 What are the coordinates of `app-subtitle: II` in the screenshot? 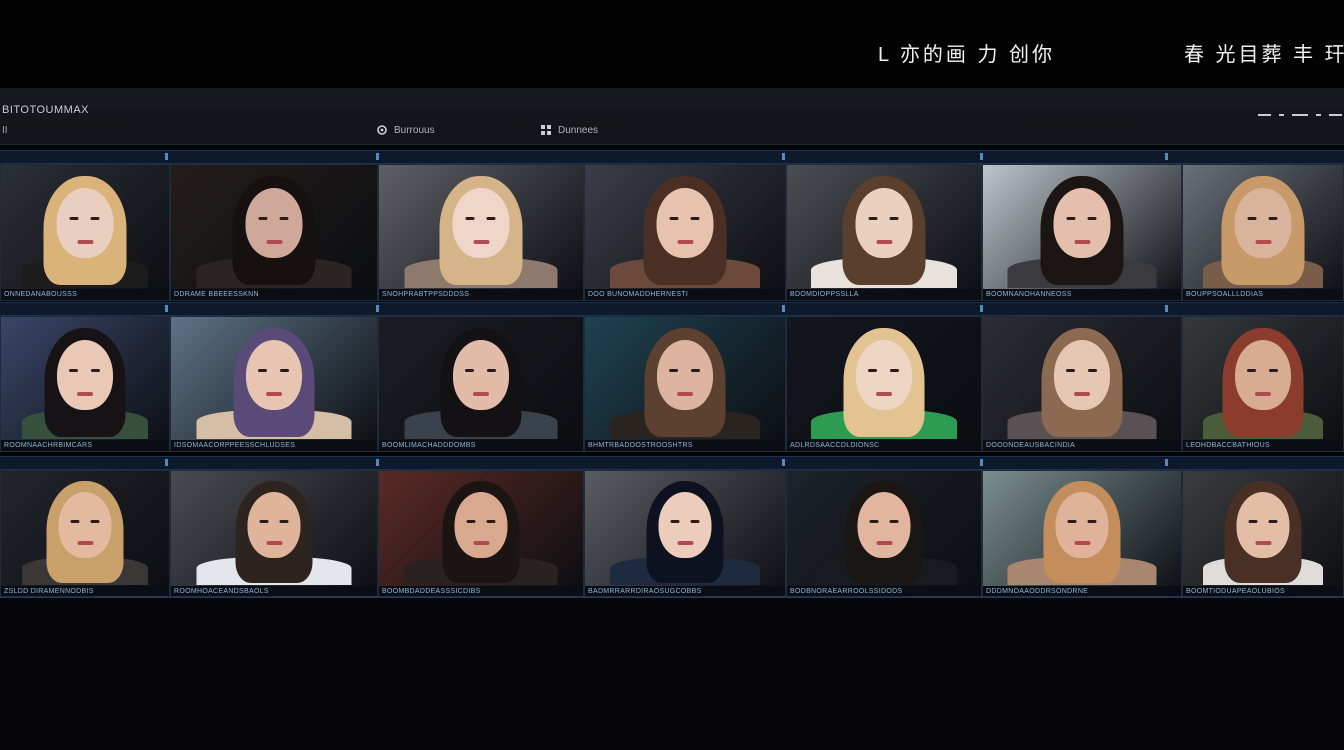 It's located at (5, 130).